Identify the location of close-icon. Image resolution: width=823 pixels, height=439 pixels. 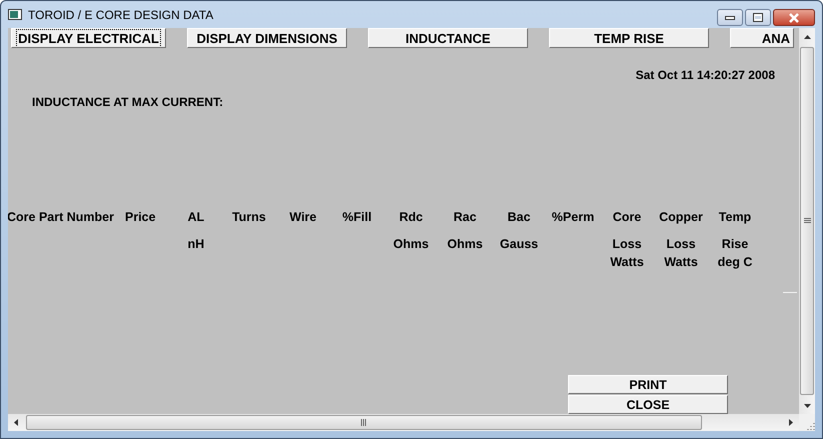
(794, 17).